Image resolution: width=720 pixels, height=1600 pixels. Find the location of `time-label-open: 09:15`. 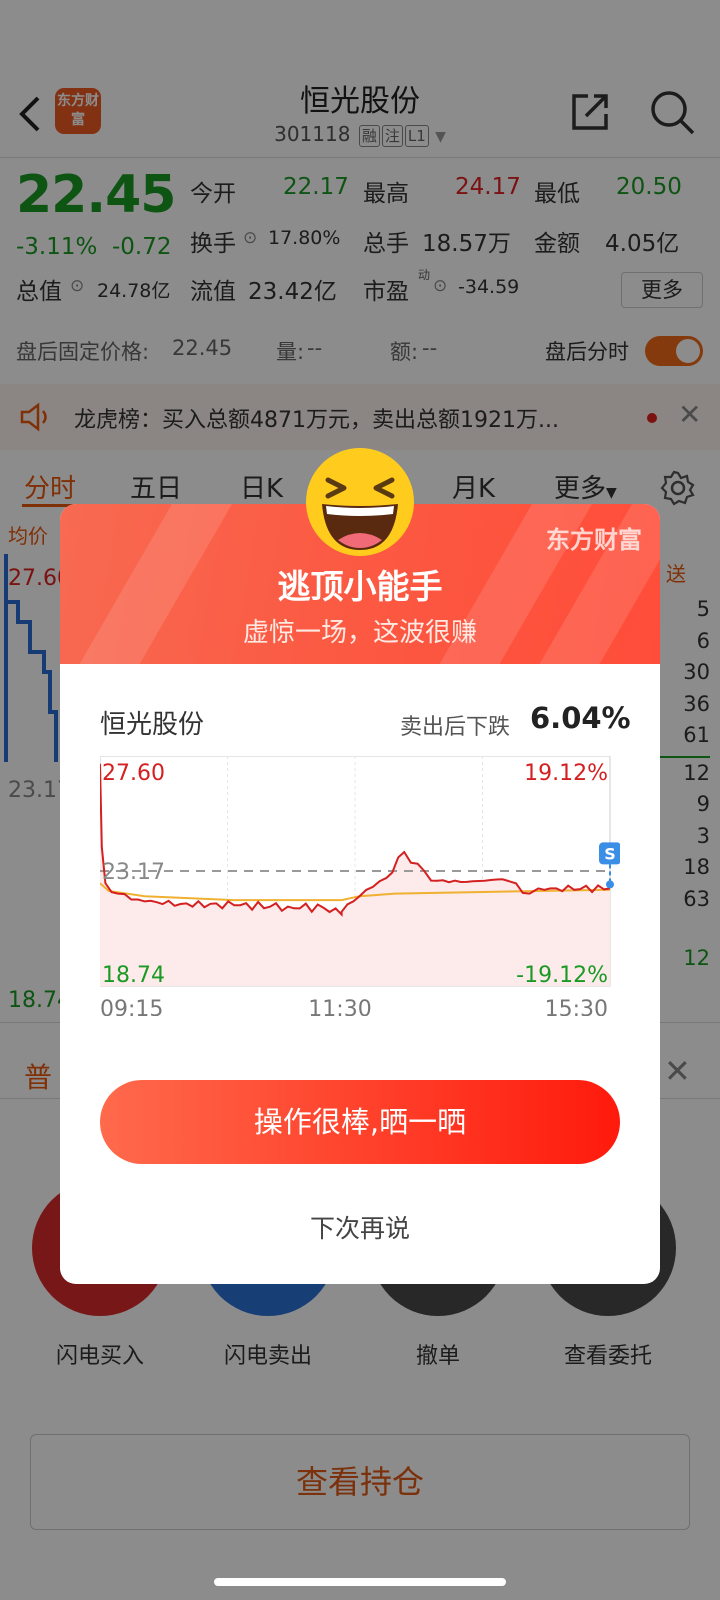

time-label-open: 09:15 is located at coordinates (131, 1006).